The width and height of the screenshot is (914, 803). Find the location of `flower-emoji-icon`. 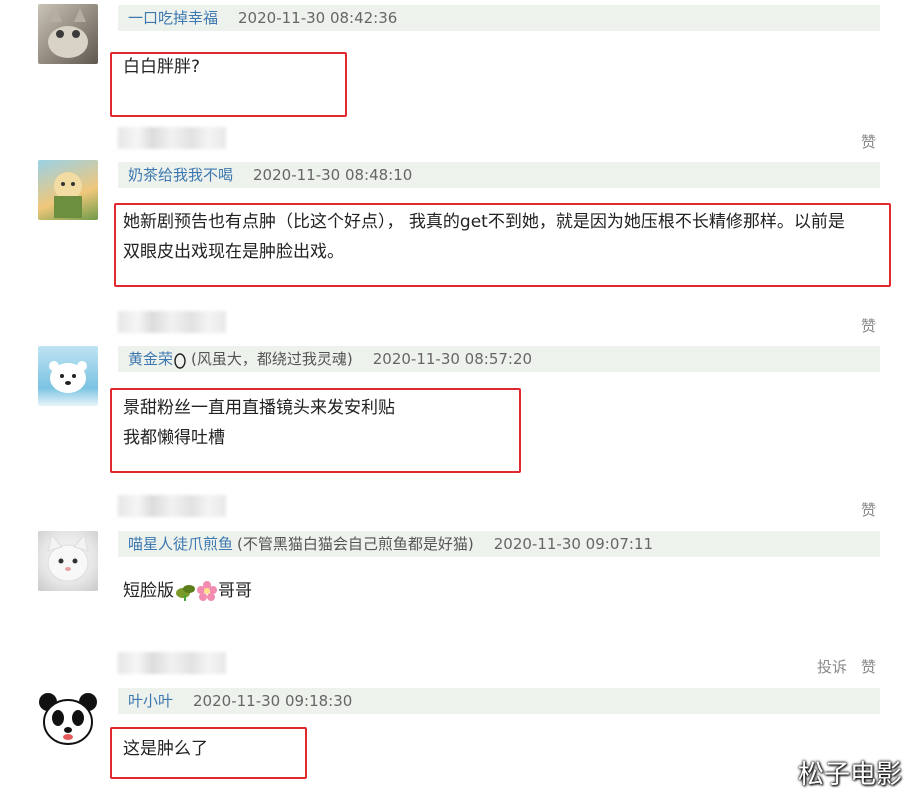

flower-emoji-icon is located at coordinates (207, 591).